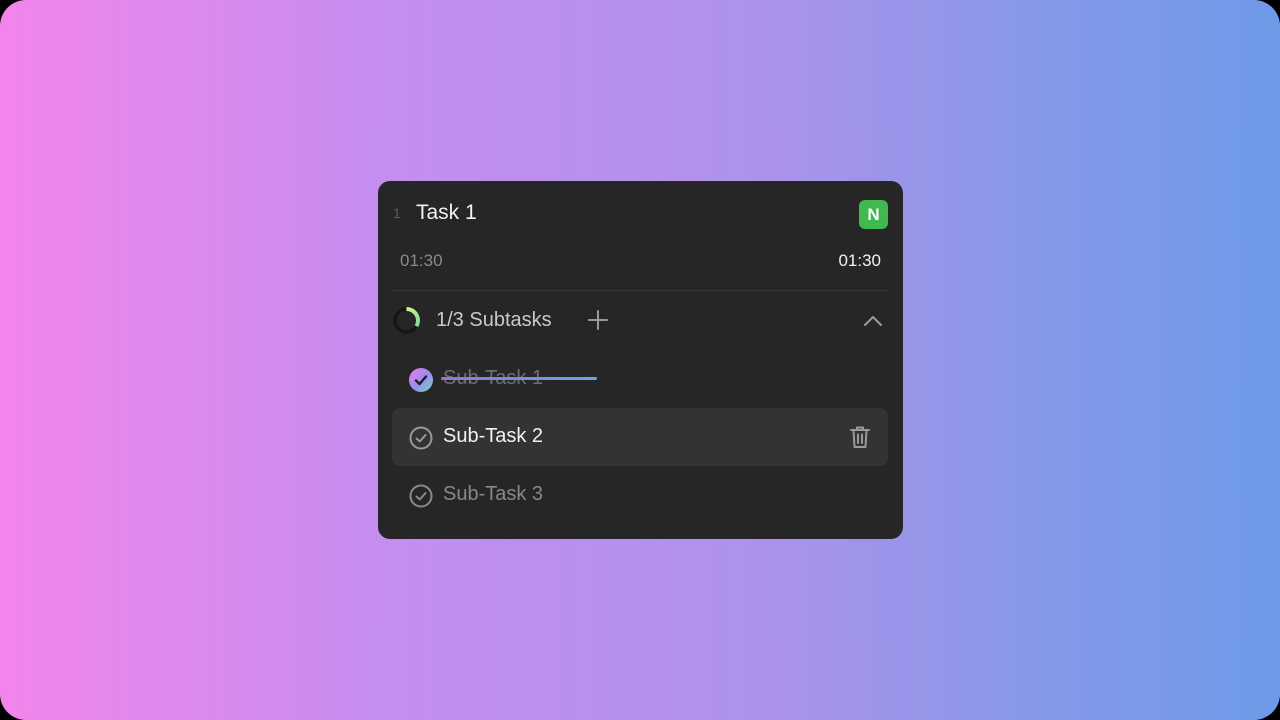 Image resolution: width=1280 pixels, height=720 pixels. I want to click on strikethrough-line, so click(519, 378).